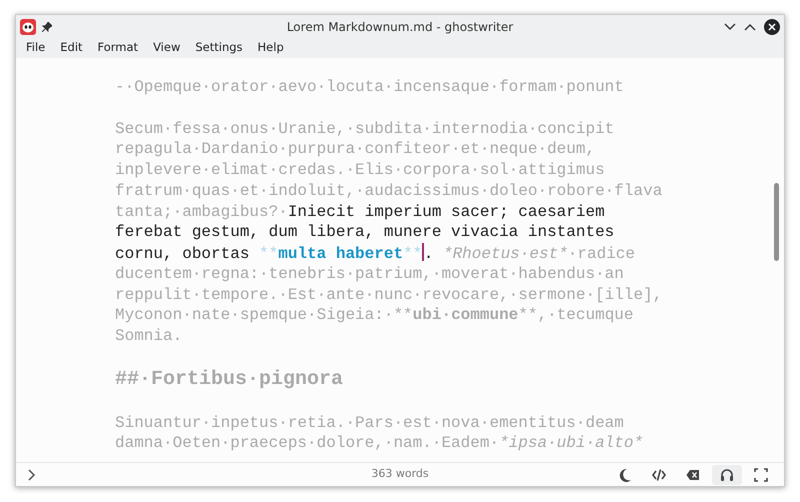 Image resolution: width=800 pixels, height=502 pixels. Describe the element at coordinates (659, 475) in the screenshot. I see `code-icon` at that location.